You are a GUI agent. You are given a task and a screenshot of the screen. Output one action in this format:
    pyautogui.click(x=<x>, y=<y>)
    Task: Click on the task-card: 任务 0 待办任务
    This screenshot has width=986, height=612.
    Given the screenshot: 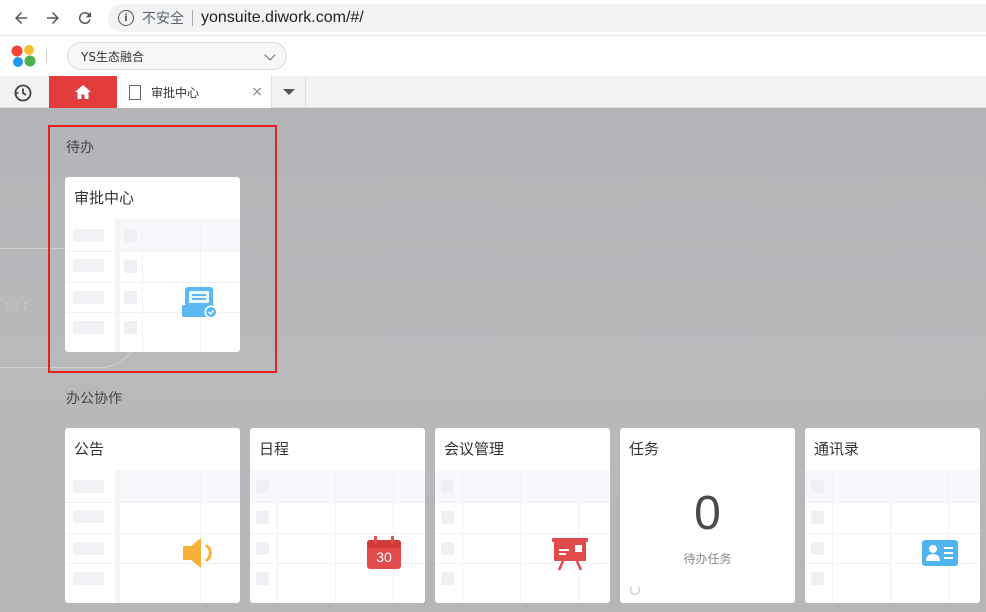 What is the action you would take?
    pyautogui.click(x=707, y=515)
    